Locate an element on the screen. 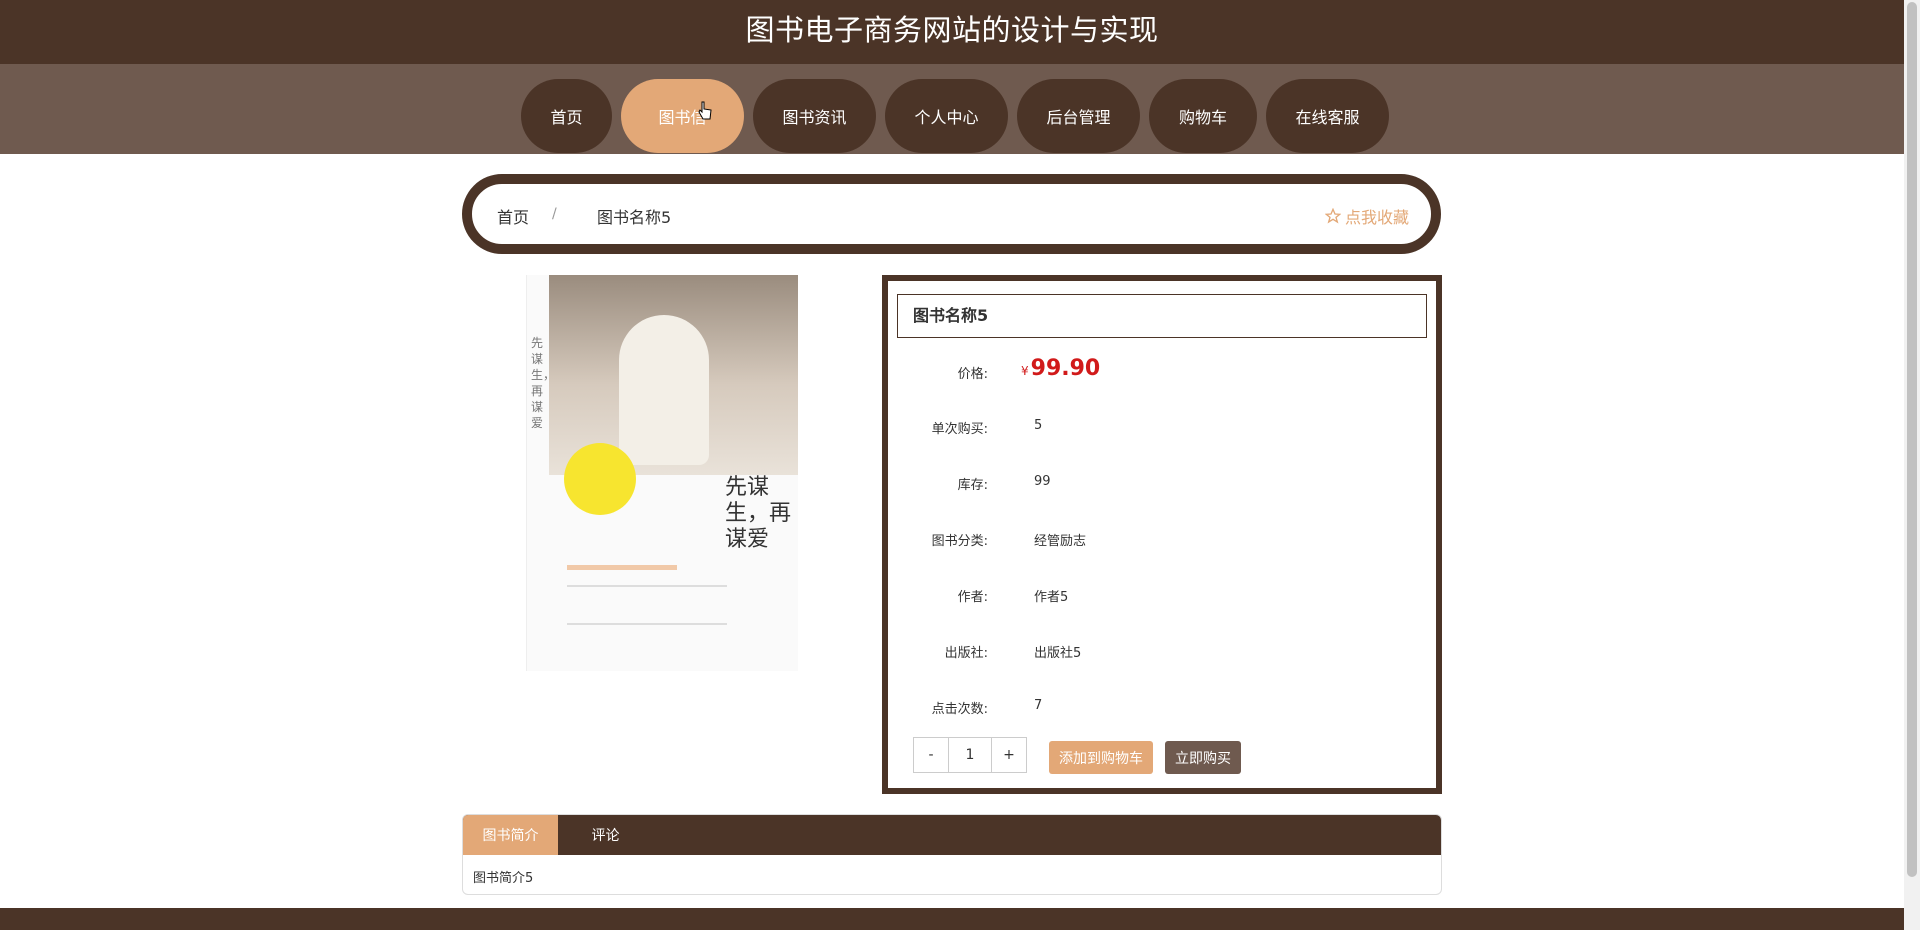  site-footer is located at coordinates (952, 919).